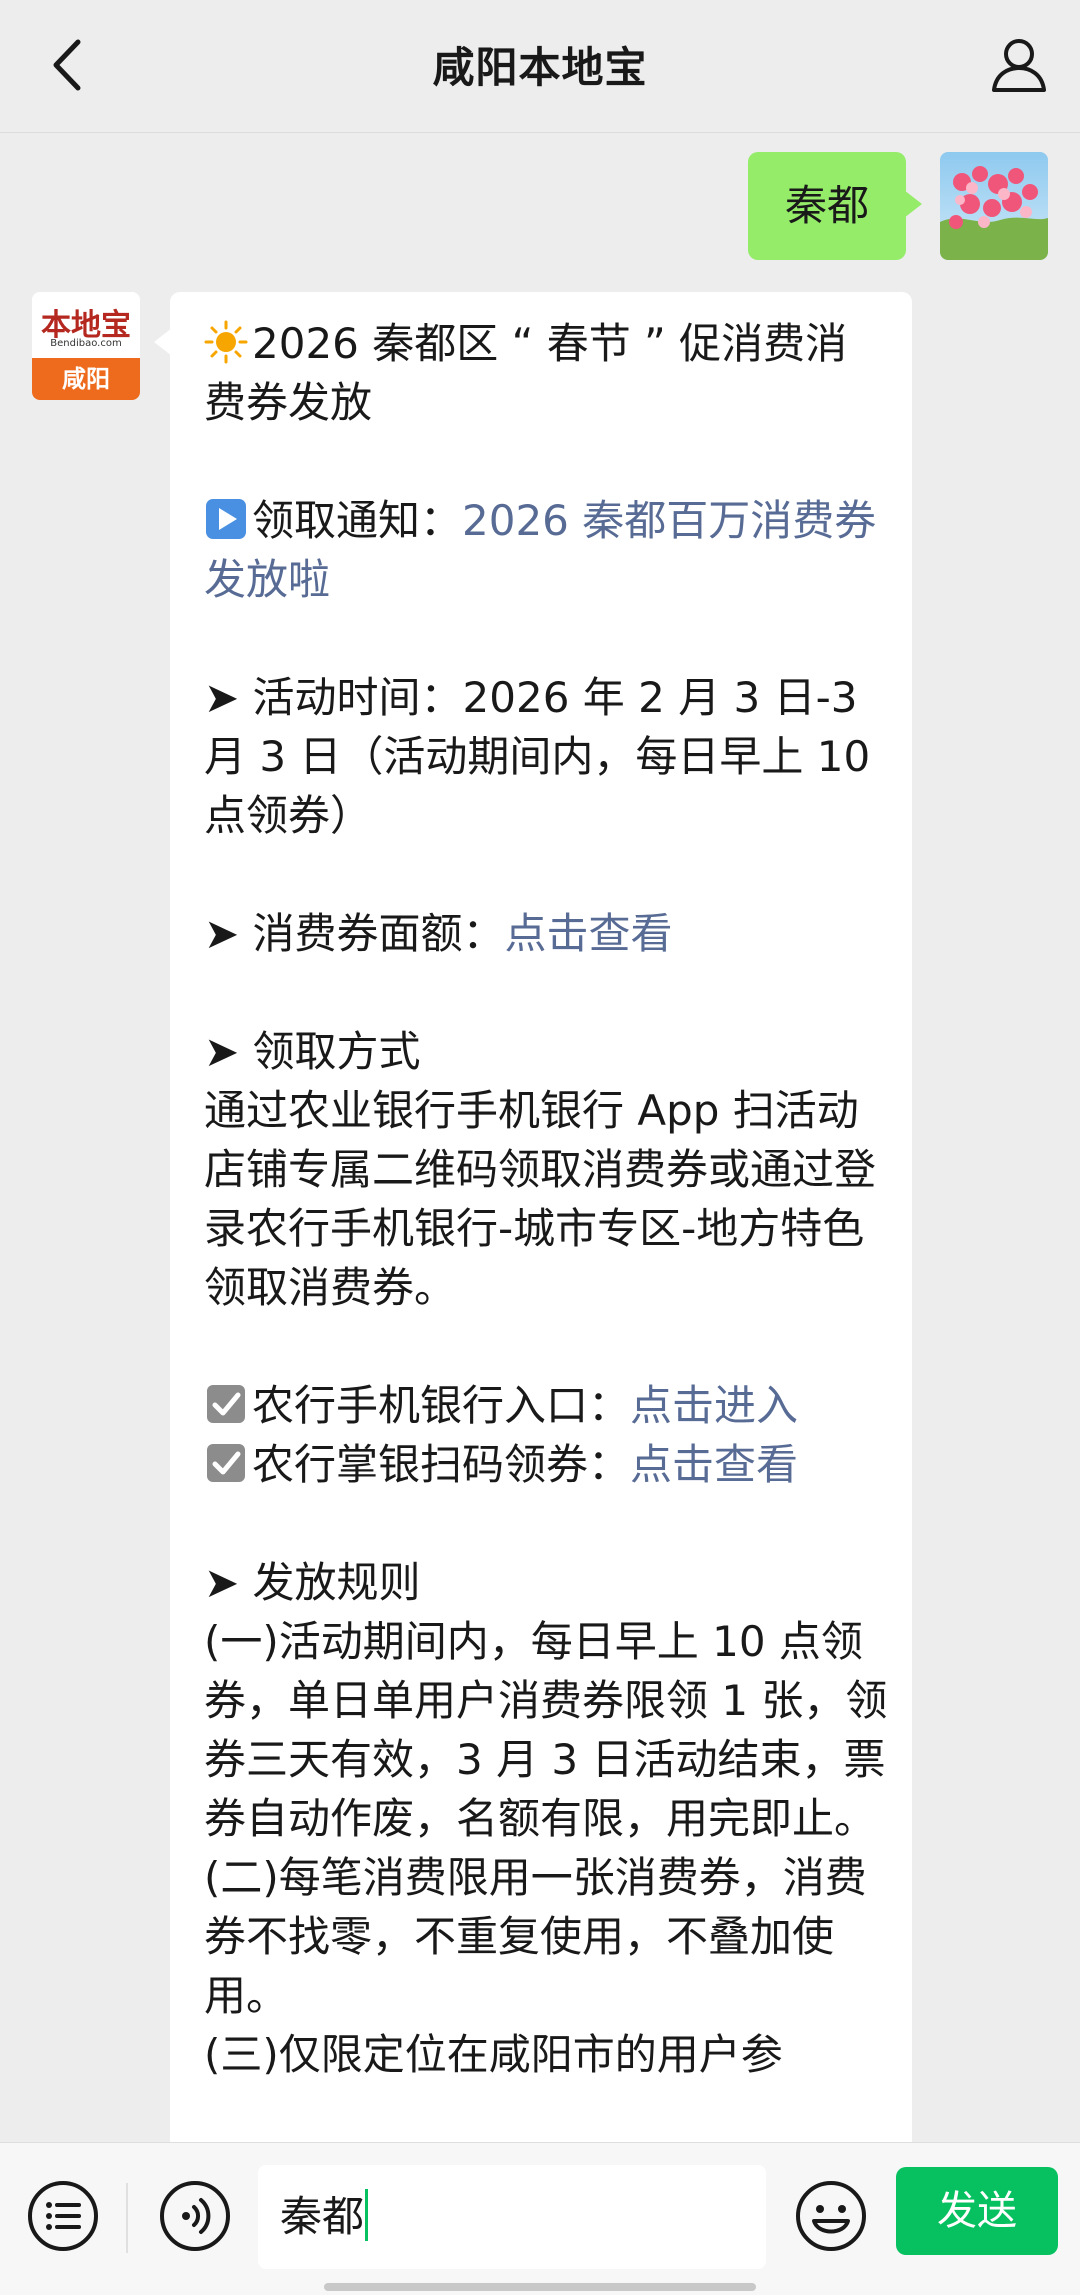 Image resolution: width=1080 pixels, height=2295 pixels. What do you see at coordinates (994, 206) in the screenshot?
I see `self-avatar` at bounding box center [994, 206].